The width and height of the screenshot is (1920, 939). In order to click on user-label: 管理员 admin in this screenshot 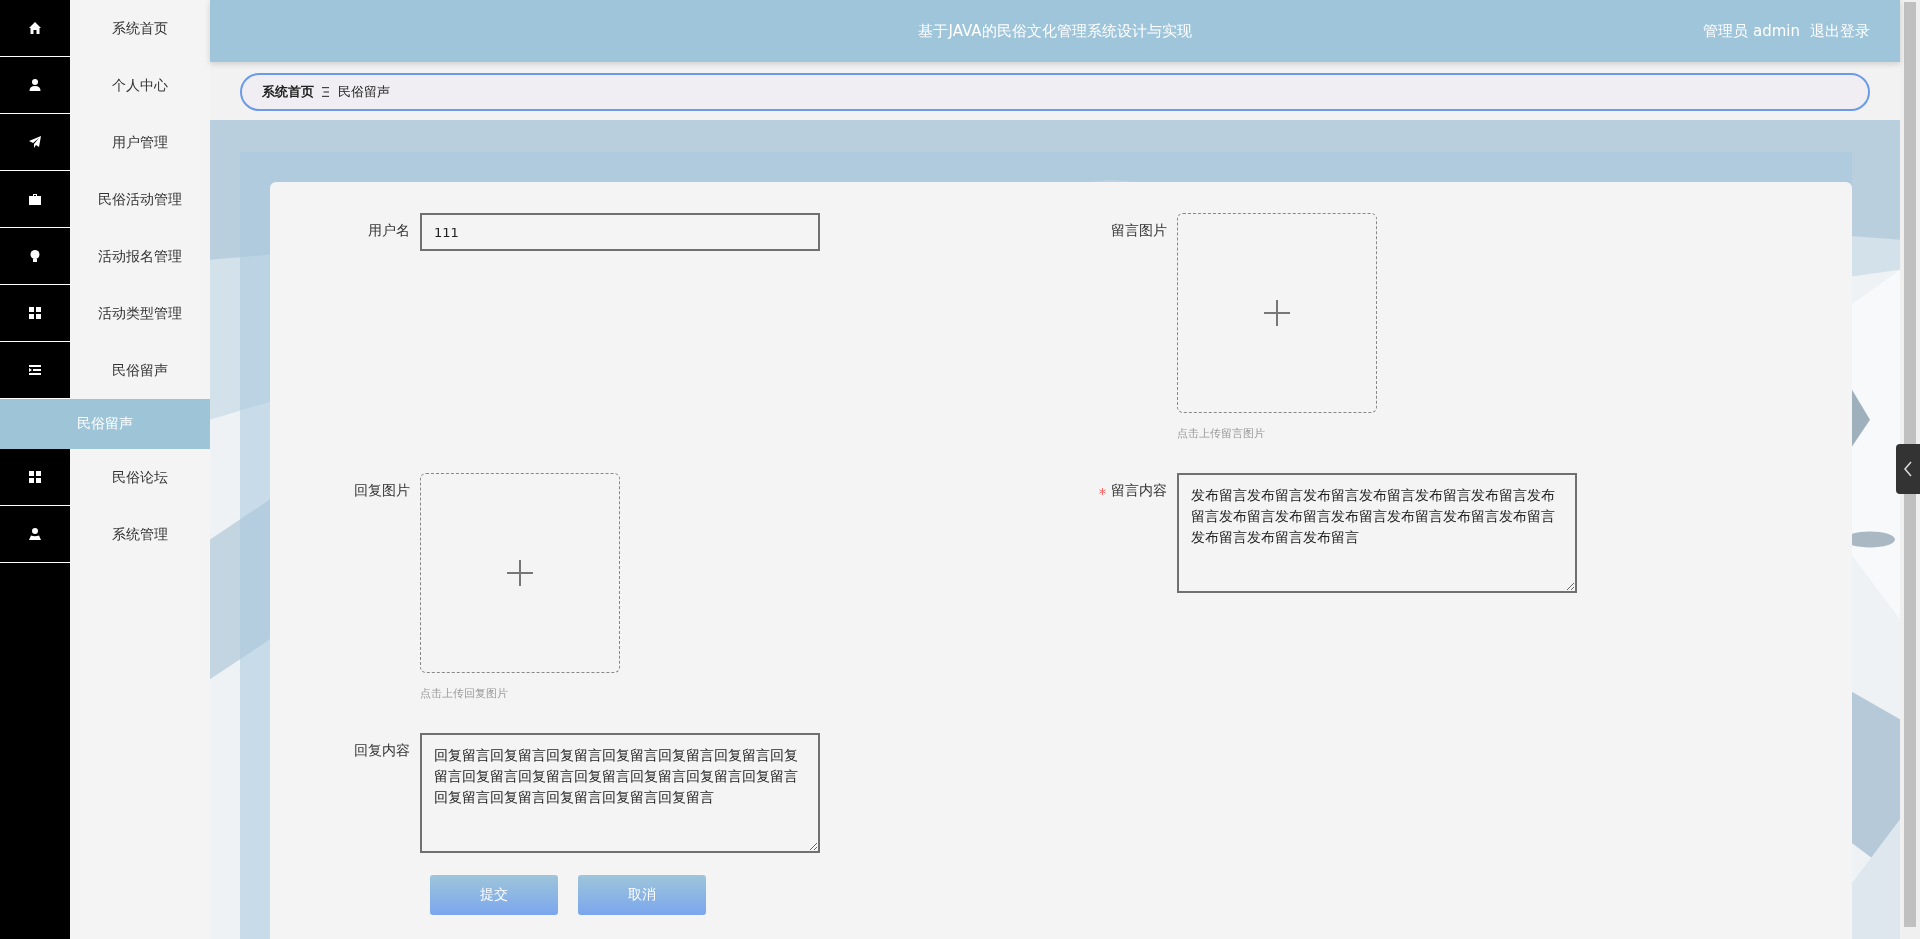, I will do `click(1751, 31)`.